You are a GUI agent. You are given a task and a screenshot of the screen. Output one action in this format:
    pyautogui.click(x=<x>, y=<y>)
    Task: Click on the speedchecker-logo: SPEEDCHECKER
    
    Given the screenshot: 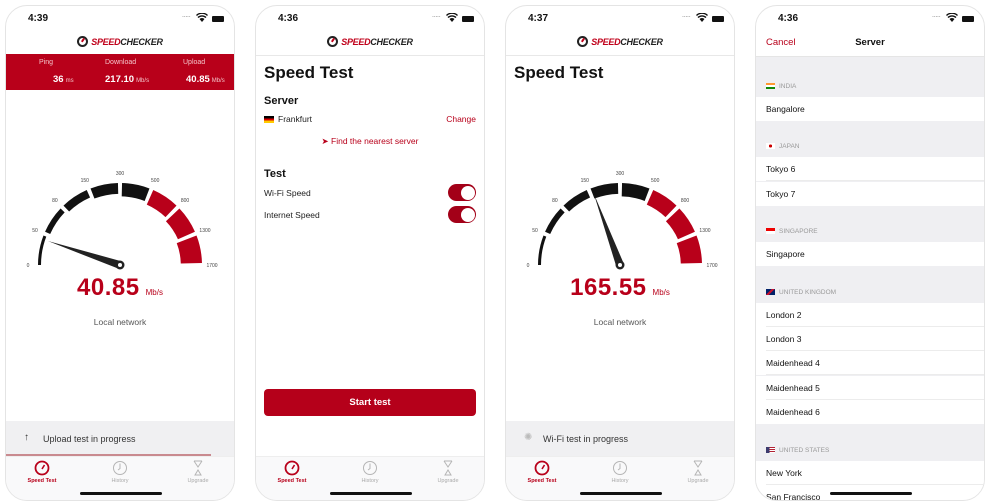 What is the action you would take?
    pyautogui.click(x=620, y=43)
    